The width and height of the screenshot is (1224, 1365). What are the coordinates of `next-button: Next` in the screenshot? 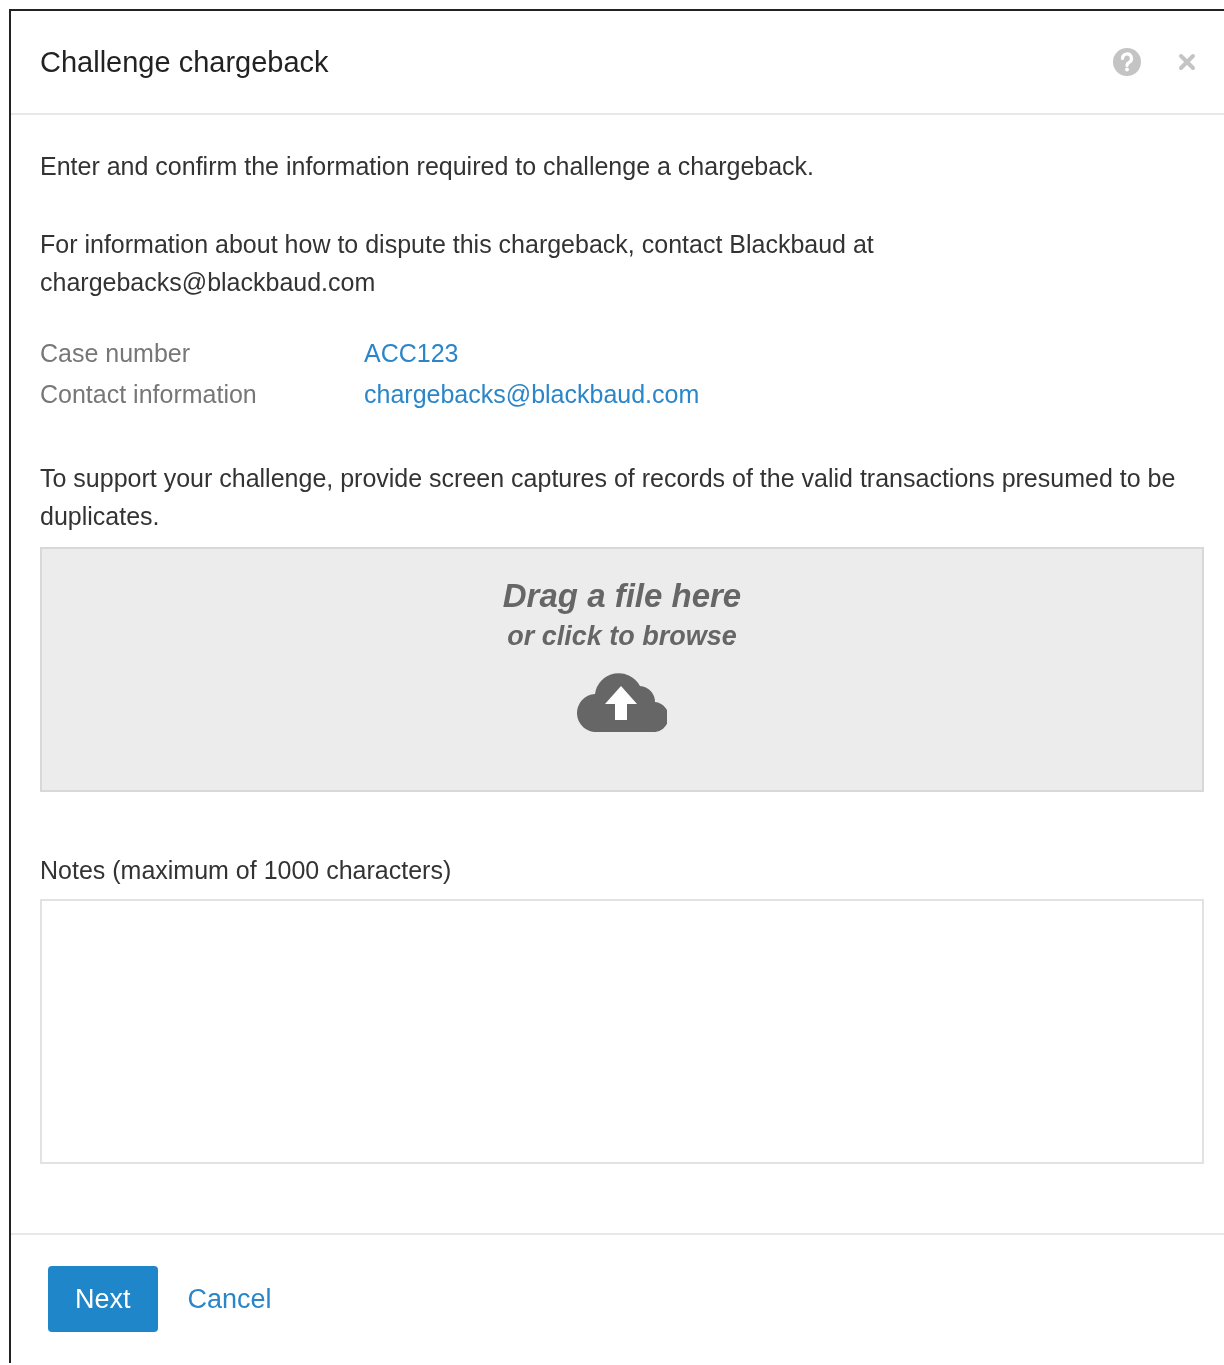 It's located at (103, 1299).